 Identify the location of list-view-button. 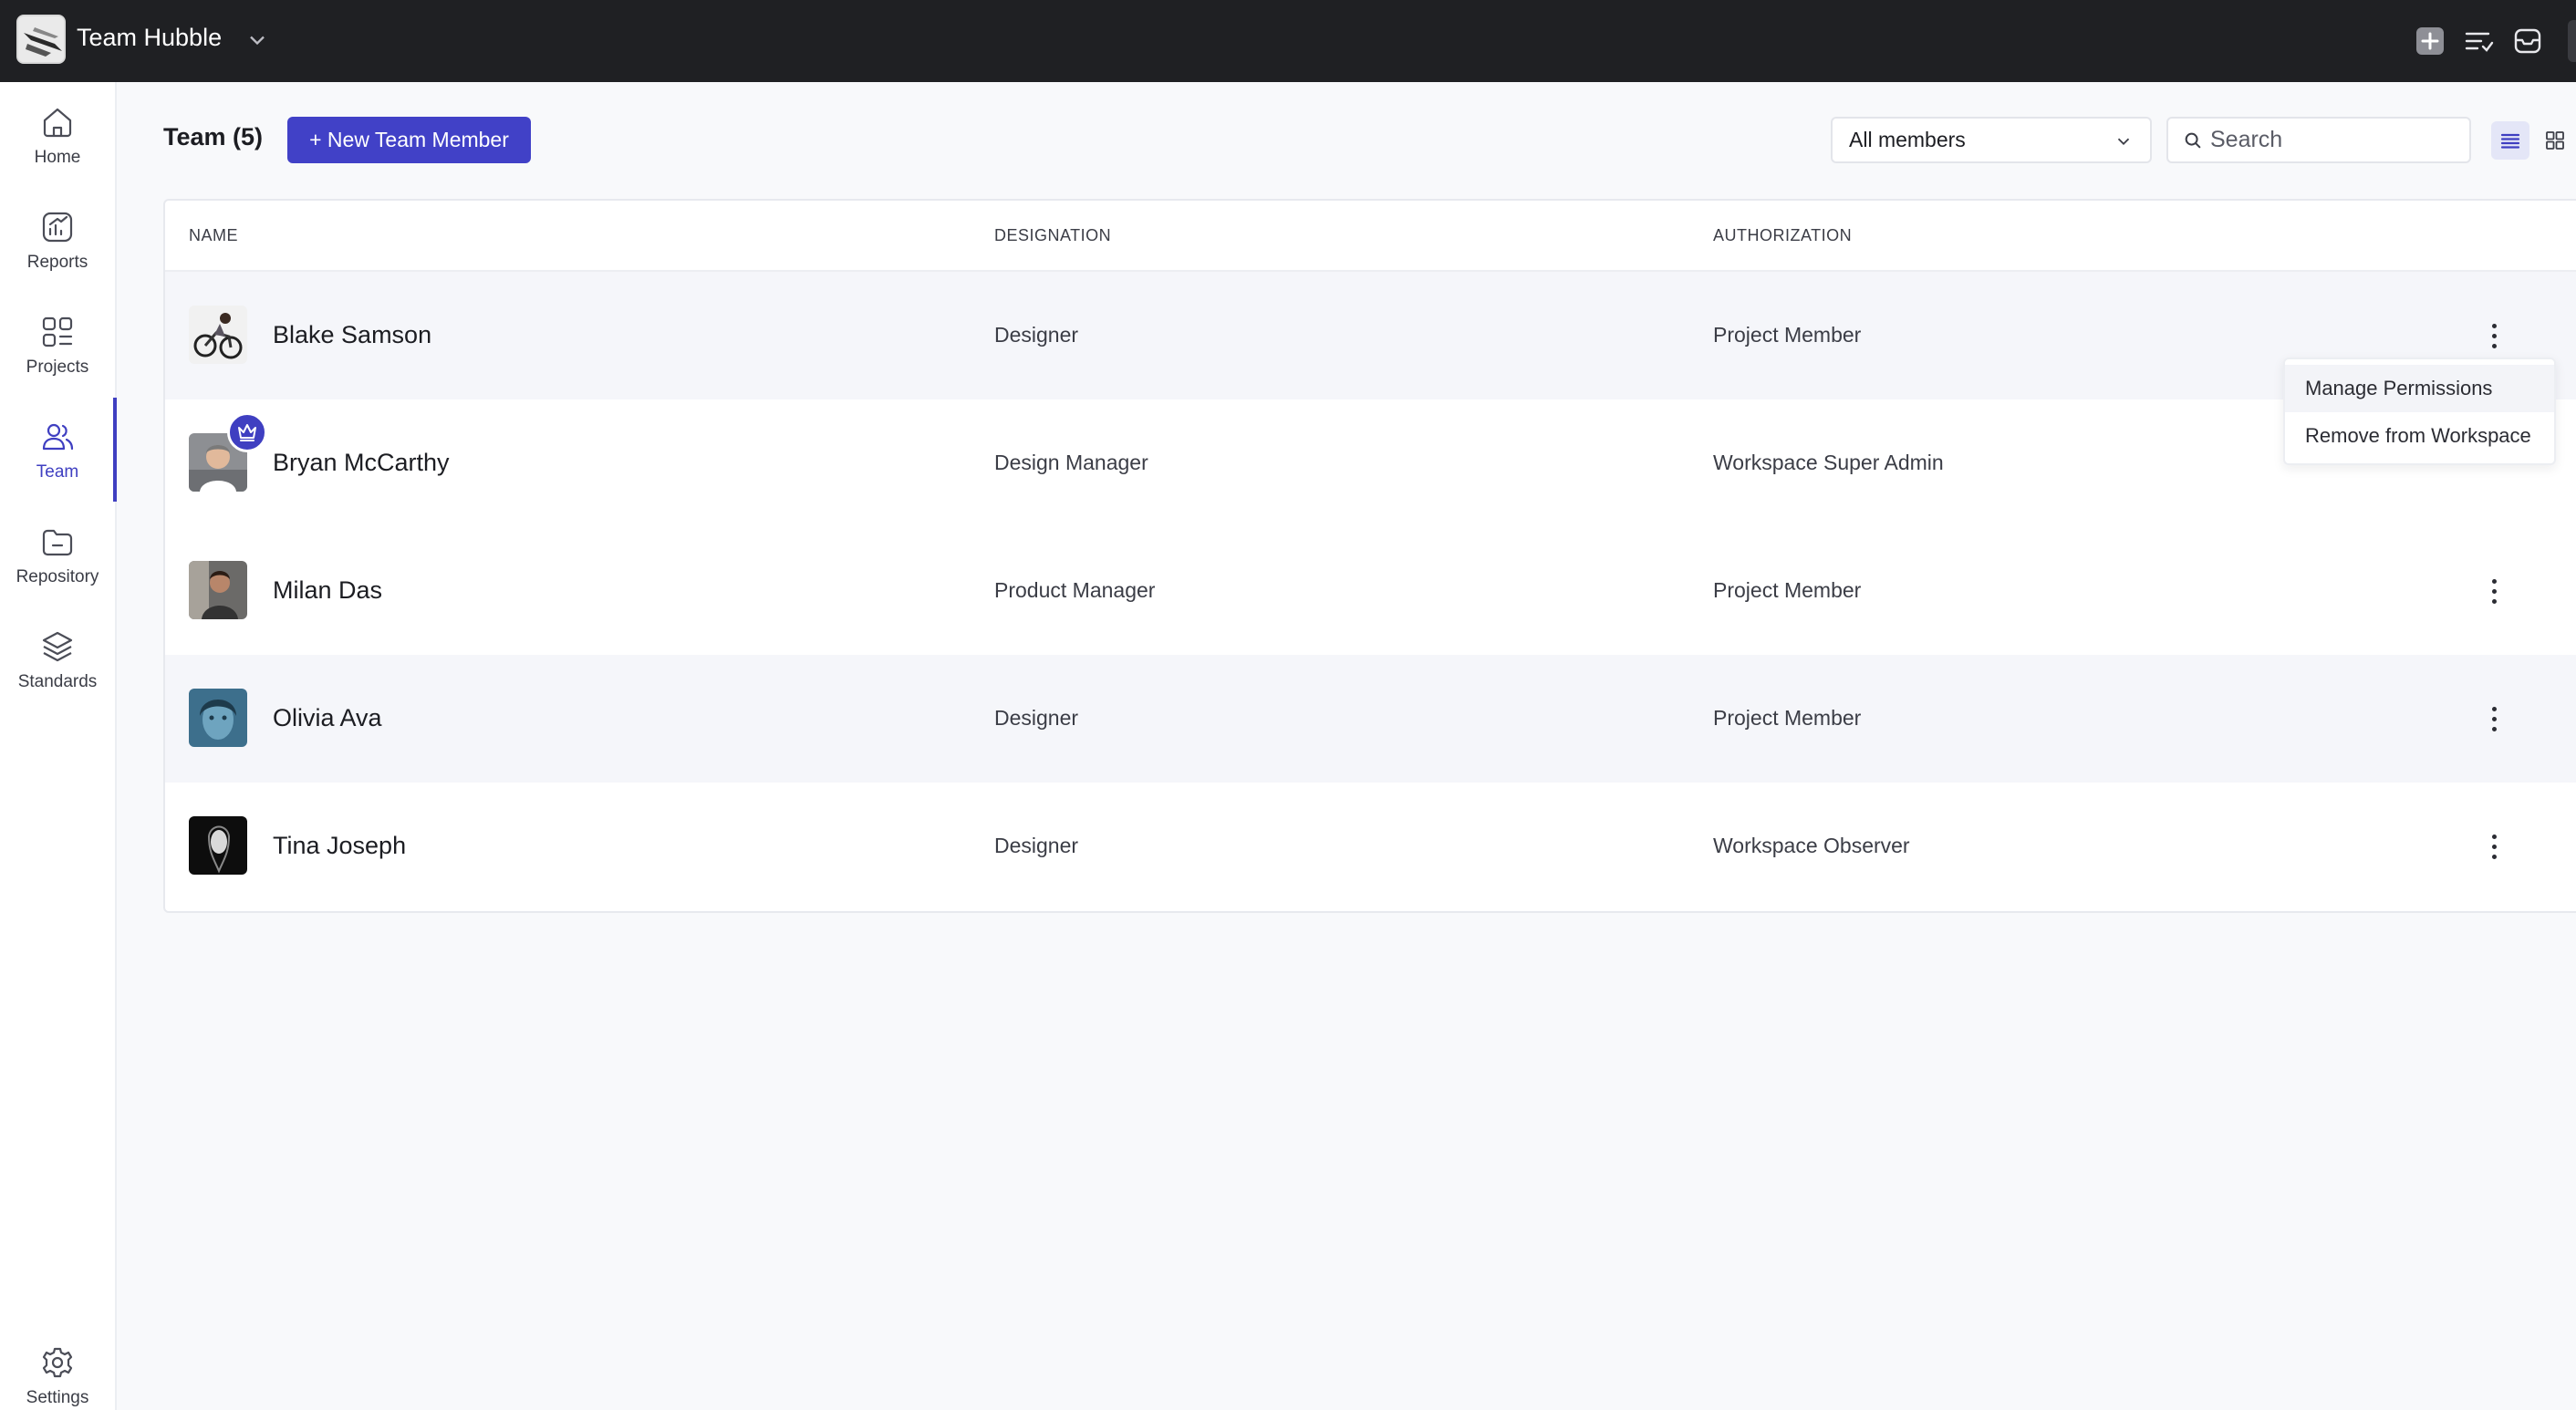
(2510, 140).